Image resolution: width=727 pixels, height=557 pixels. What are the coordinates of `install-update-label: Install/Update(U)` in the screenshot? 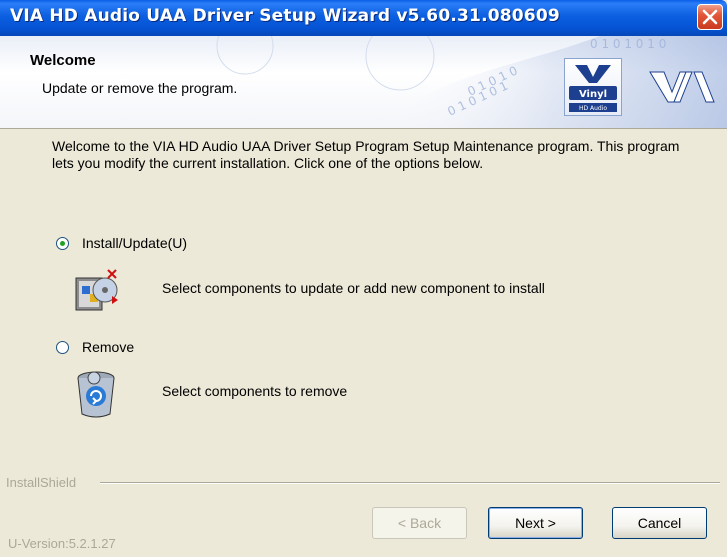 It's located at (134, 243).